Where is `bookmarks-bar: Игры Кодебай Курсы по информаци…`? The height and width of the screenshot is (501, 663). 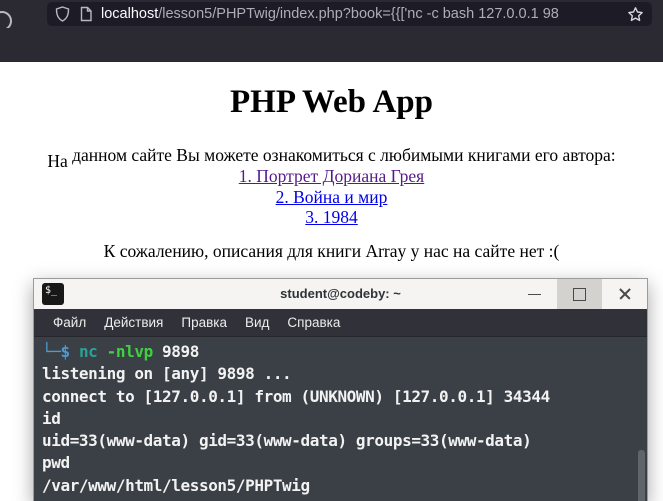
bookmarks-bar: Игры Кодебай Курсы по информаци… is located at coordinates (331, 58).